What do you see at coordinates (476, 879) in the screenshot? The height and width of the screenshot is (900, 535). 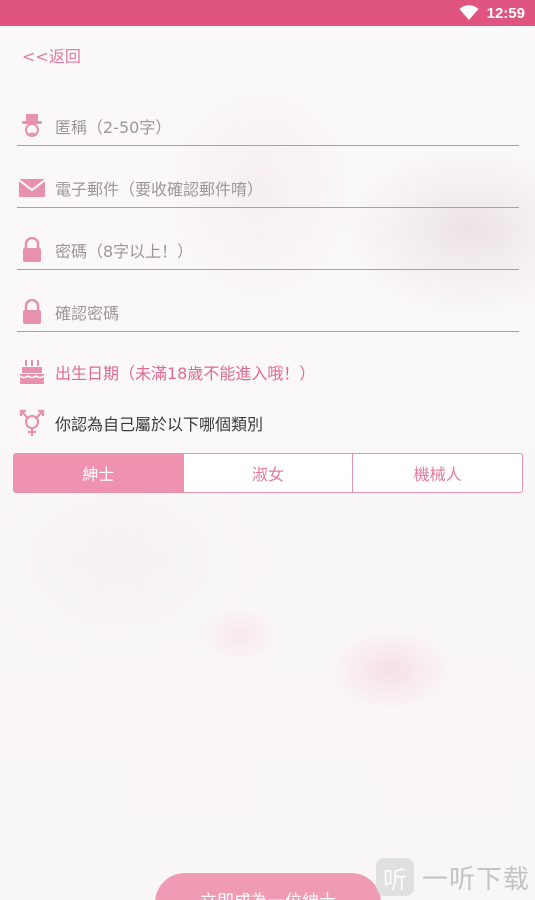 I see `watermark-text: 一听下载` at bounding box center [476, 879].